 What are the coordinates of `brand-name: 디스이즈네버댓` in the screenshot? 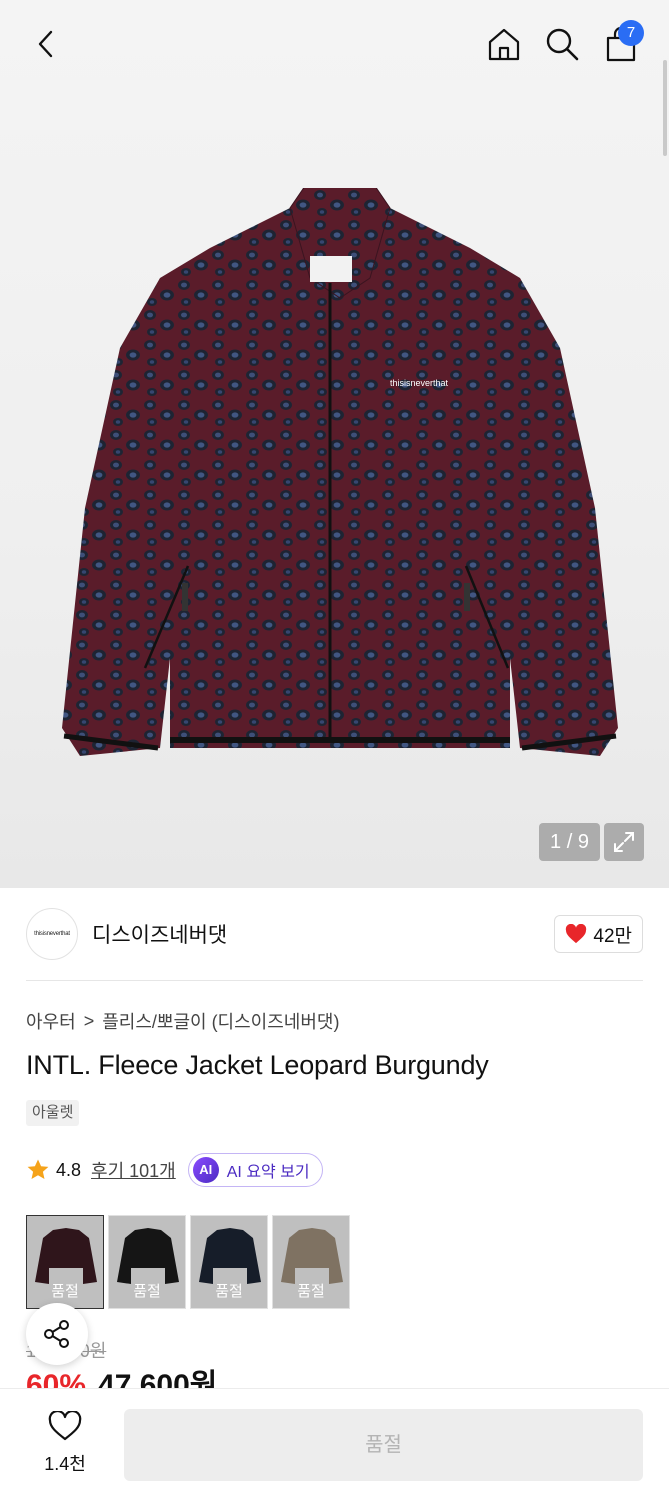 It's located at (159, 934).